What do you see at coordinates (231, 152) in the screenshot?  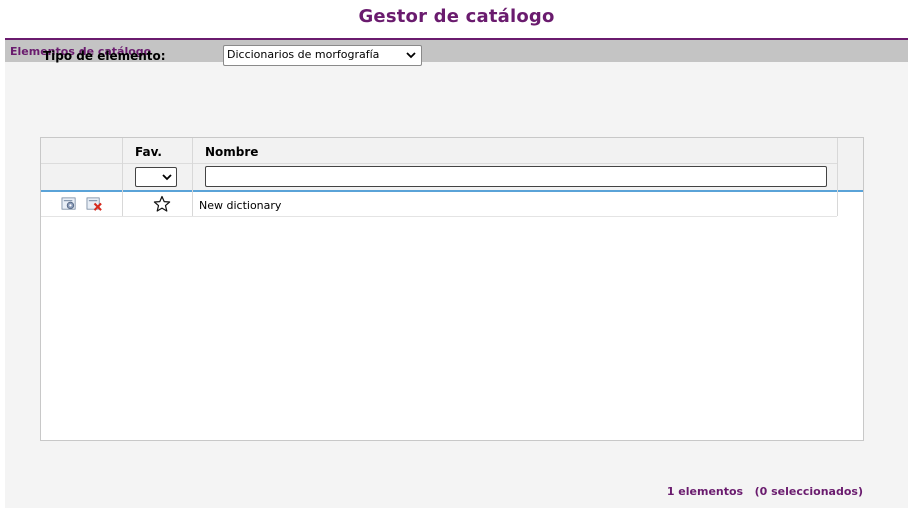 I see `column-header-name: Nombre` at bounding box center [231, 152].